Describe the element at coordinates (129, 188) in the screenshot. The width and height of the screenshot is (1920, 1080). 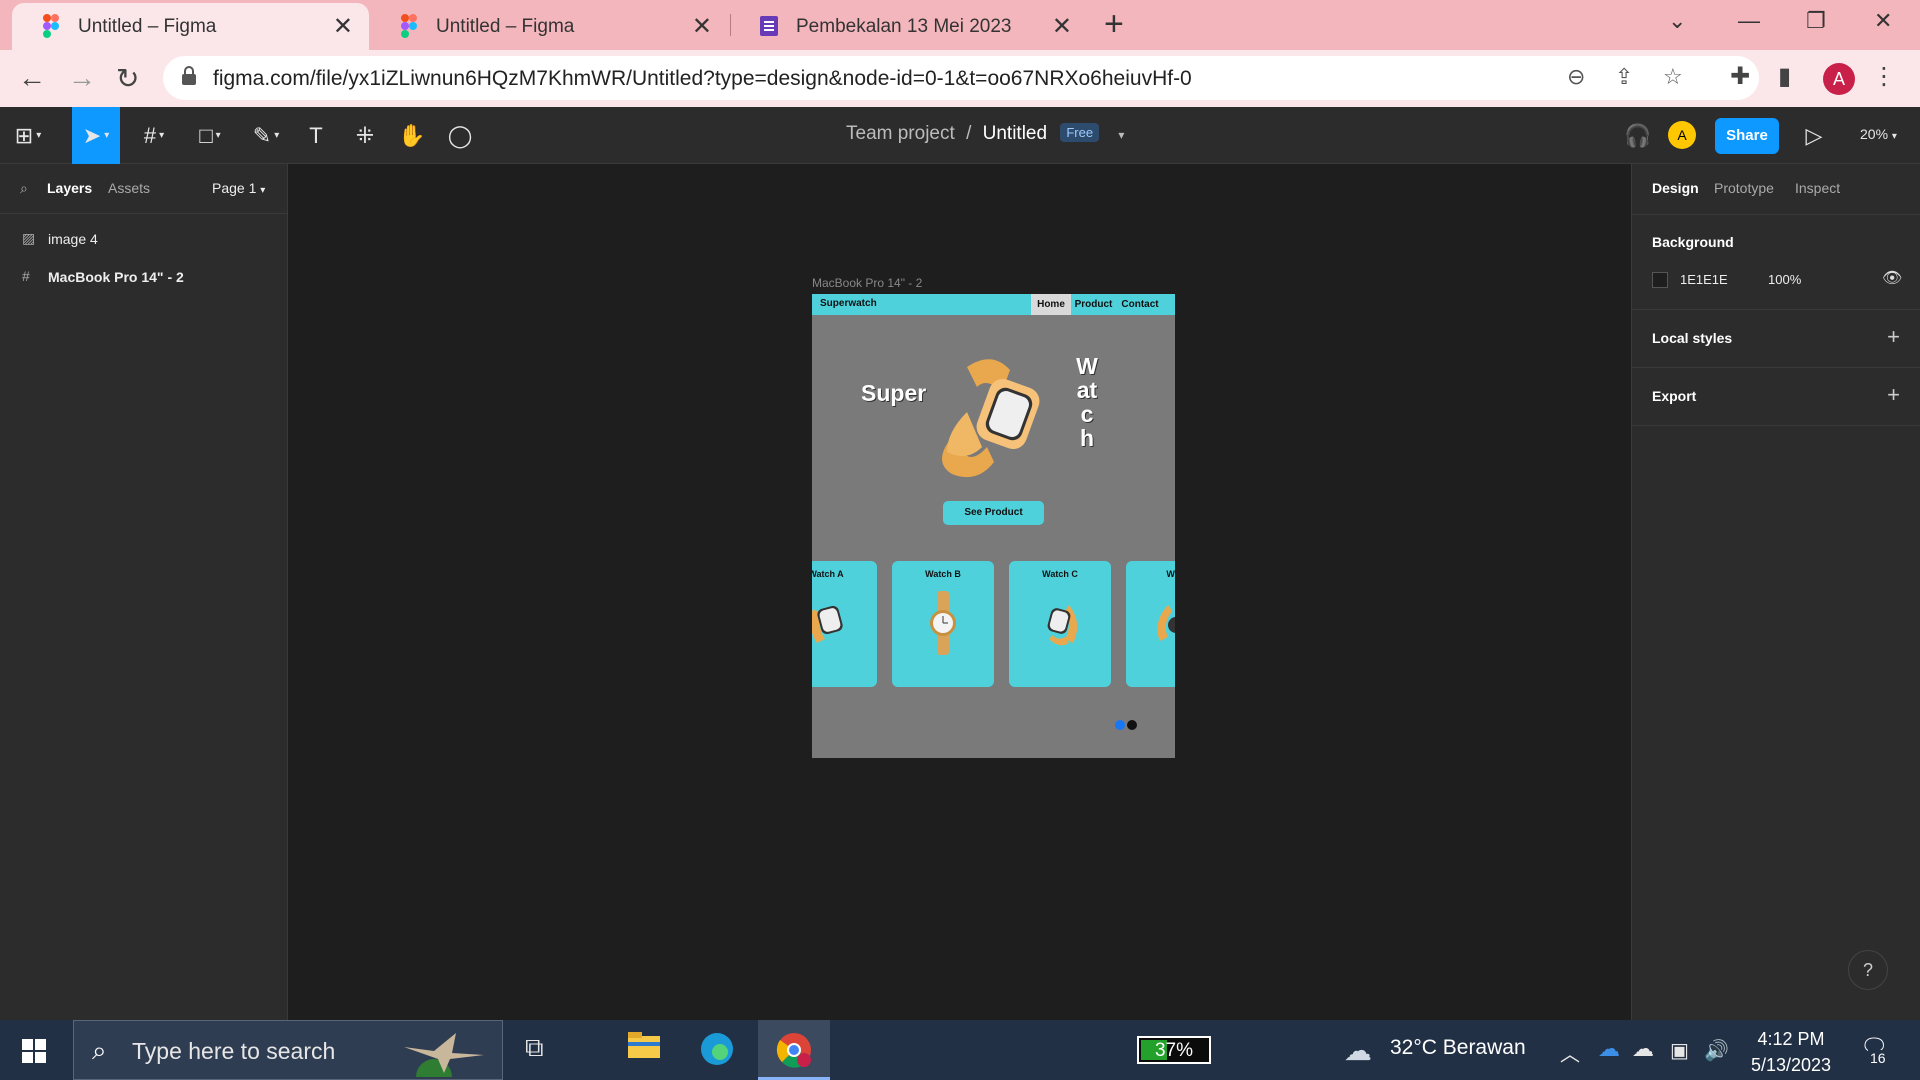
I see `tab-assets: Assets` at that location.